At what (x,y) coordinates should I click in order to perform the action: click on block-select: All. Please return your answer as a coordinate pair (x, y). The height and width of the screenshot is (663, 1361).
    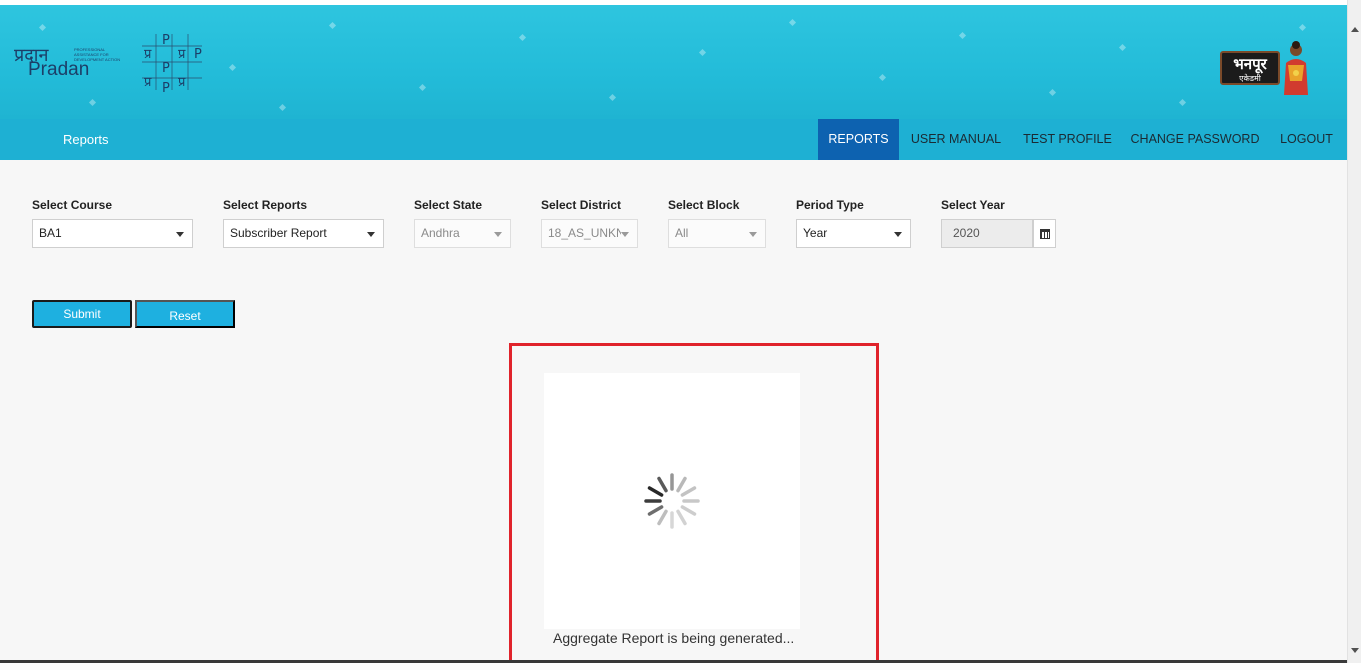
    Looking at the image, I should click on (717, 233).